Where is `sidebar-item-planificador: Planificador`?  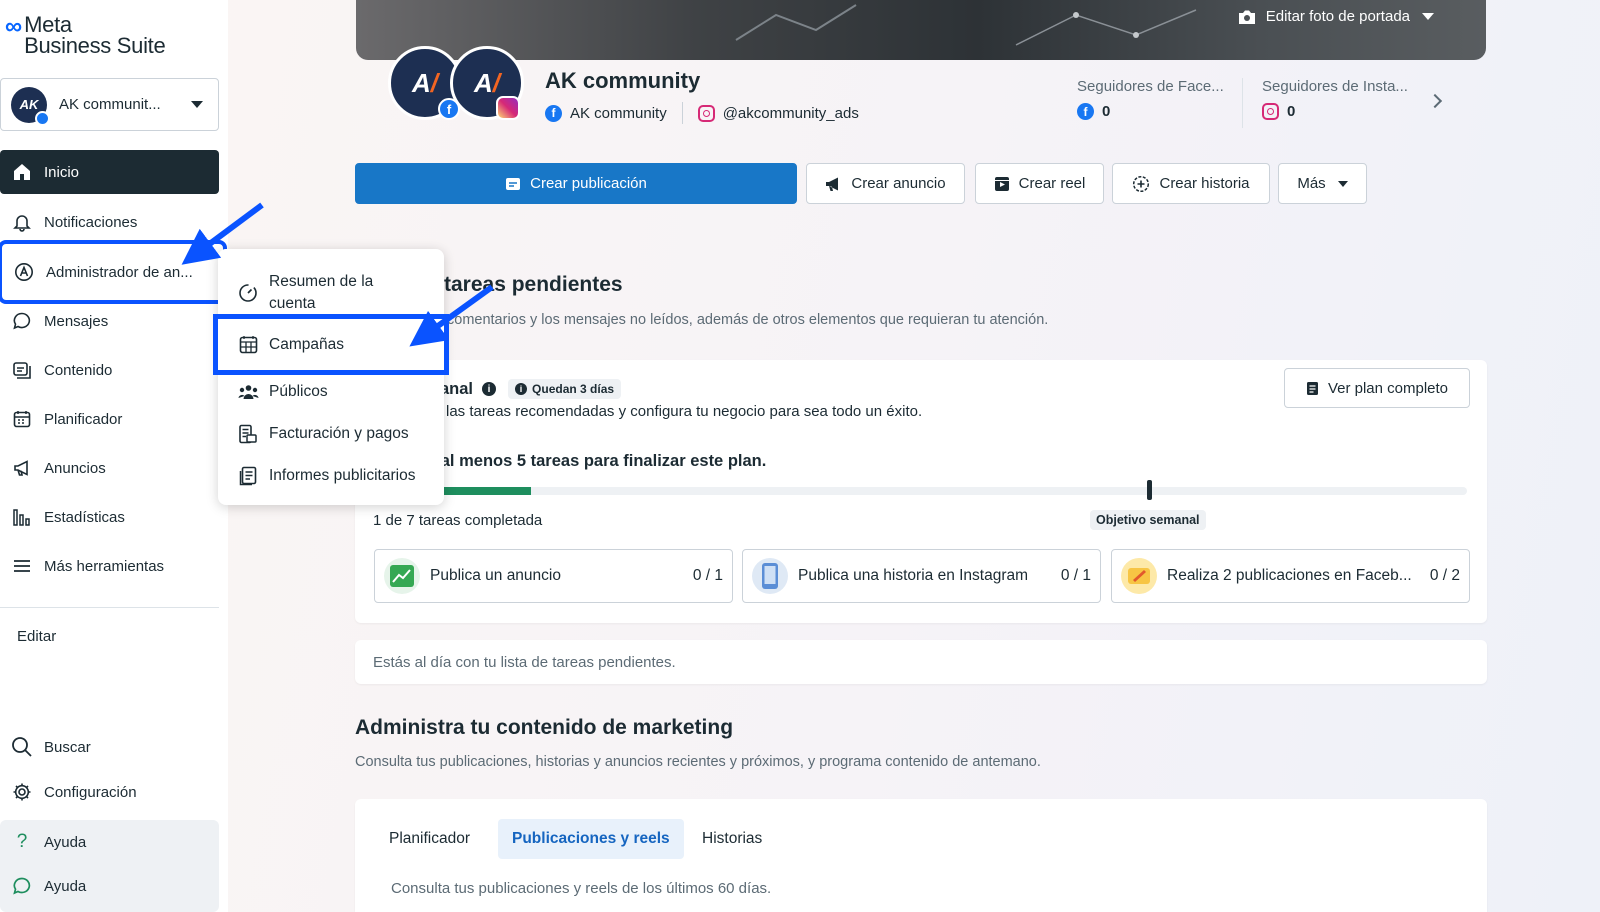
sidebar-item-planificador: Planificador is located at coordinates (109, 419).